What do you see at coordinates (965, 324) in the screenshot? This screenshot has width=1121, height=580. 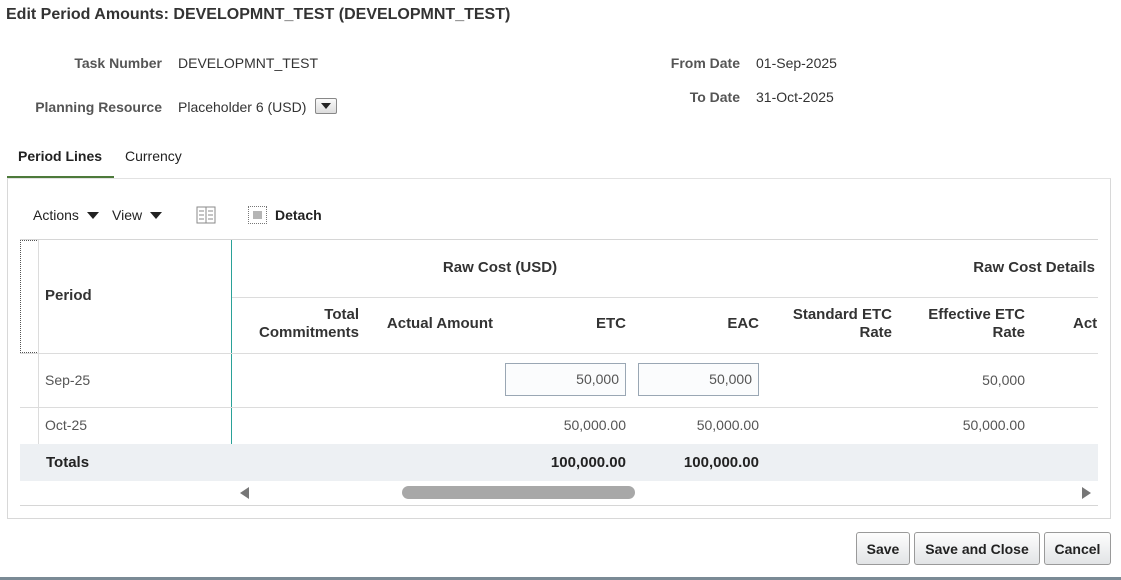 I see `effective-etc-rate-column-header: Effective ETC Rate` at bounding box center [965, 324].